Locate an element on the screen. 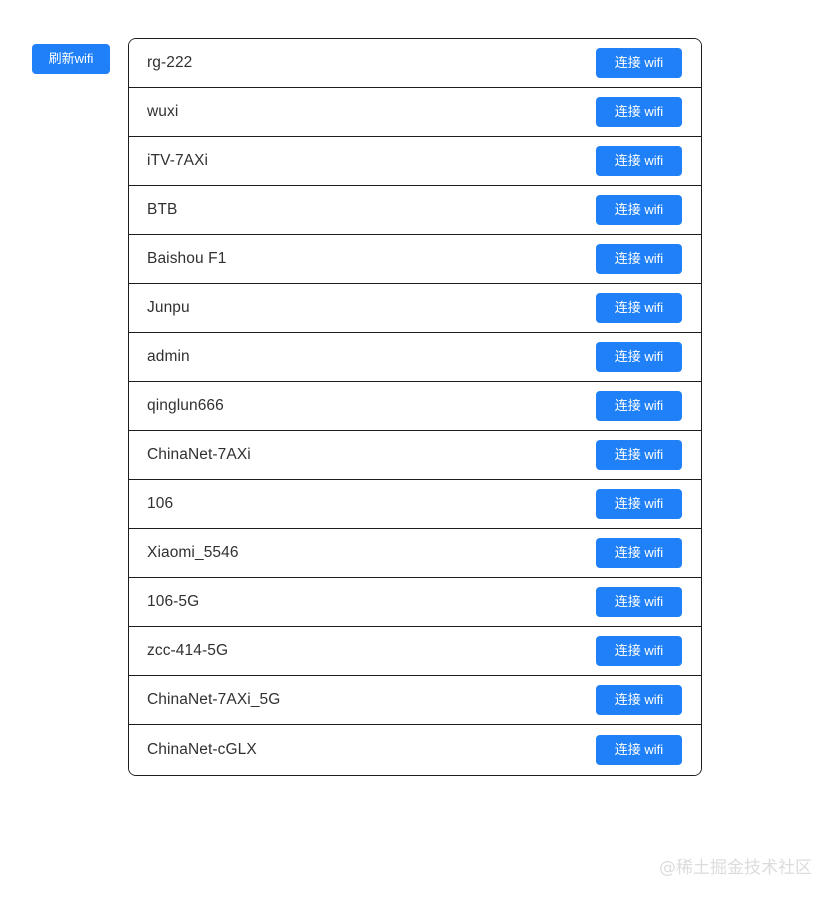 The width and height of the screenshot is (834, 900). wifi-ssid-label: Baishou F1 is located at coordinates (187, 258).